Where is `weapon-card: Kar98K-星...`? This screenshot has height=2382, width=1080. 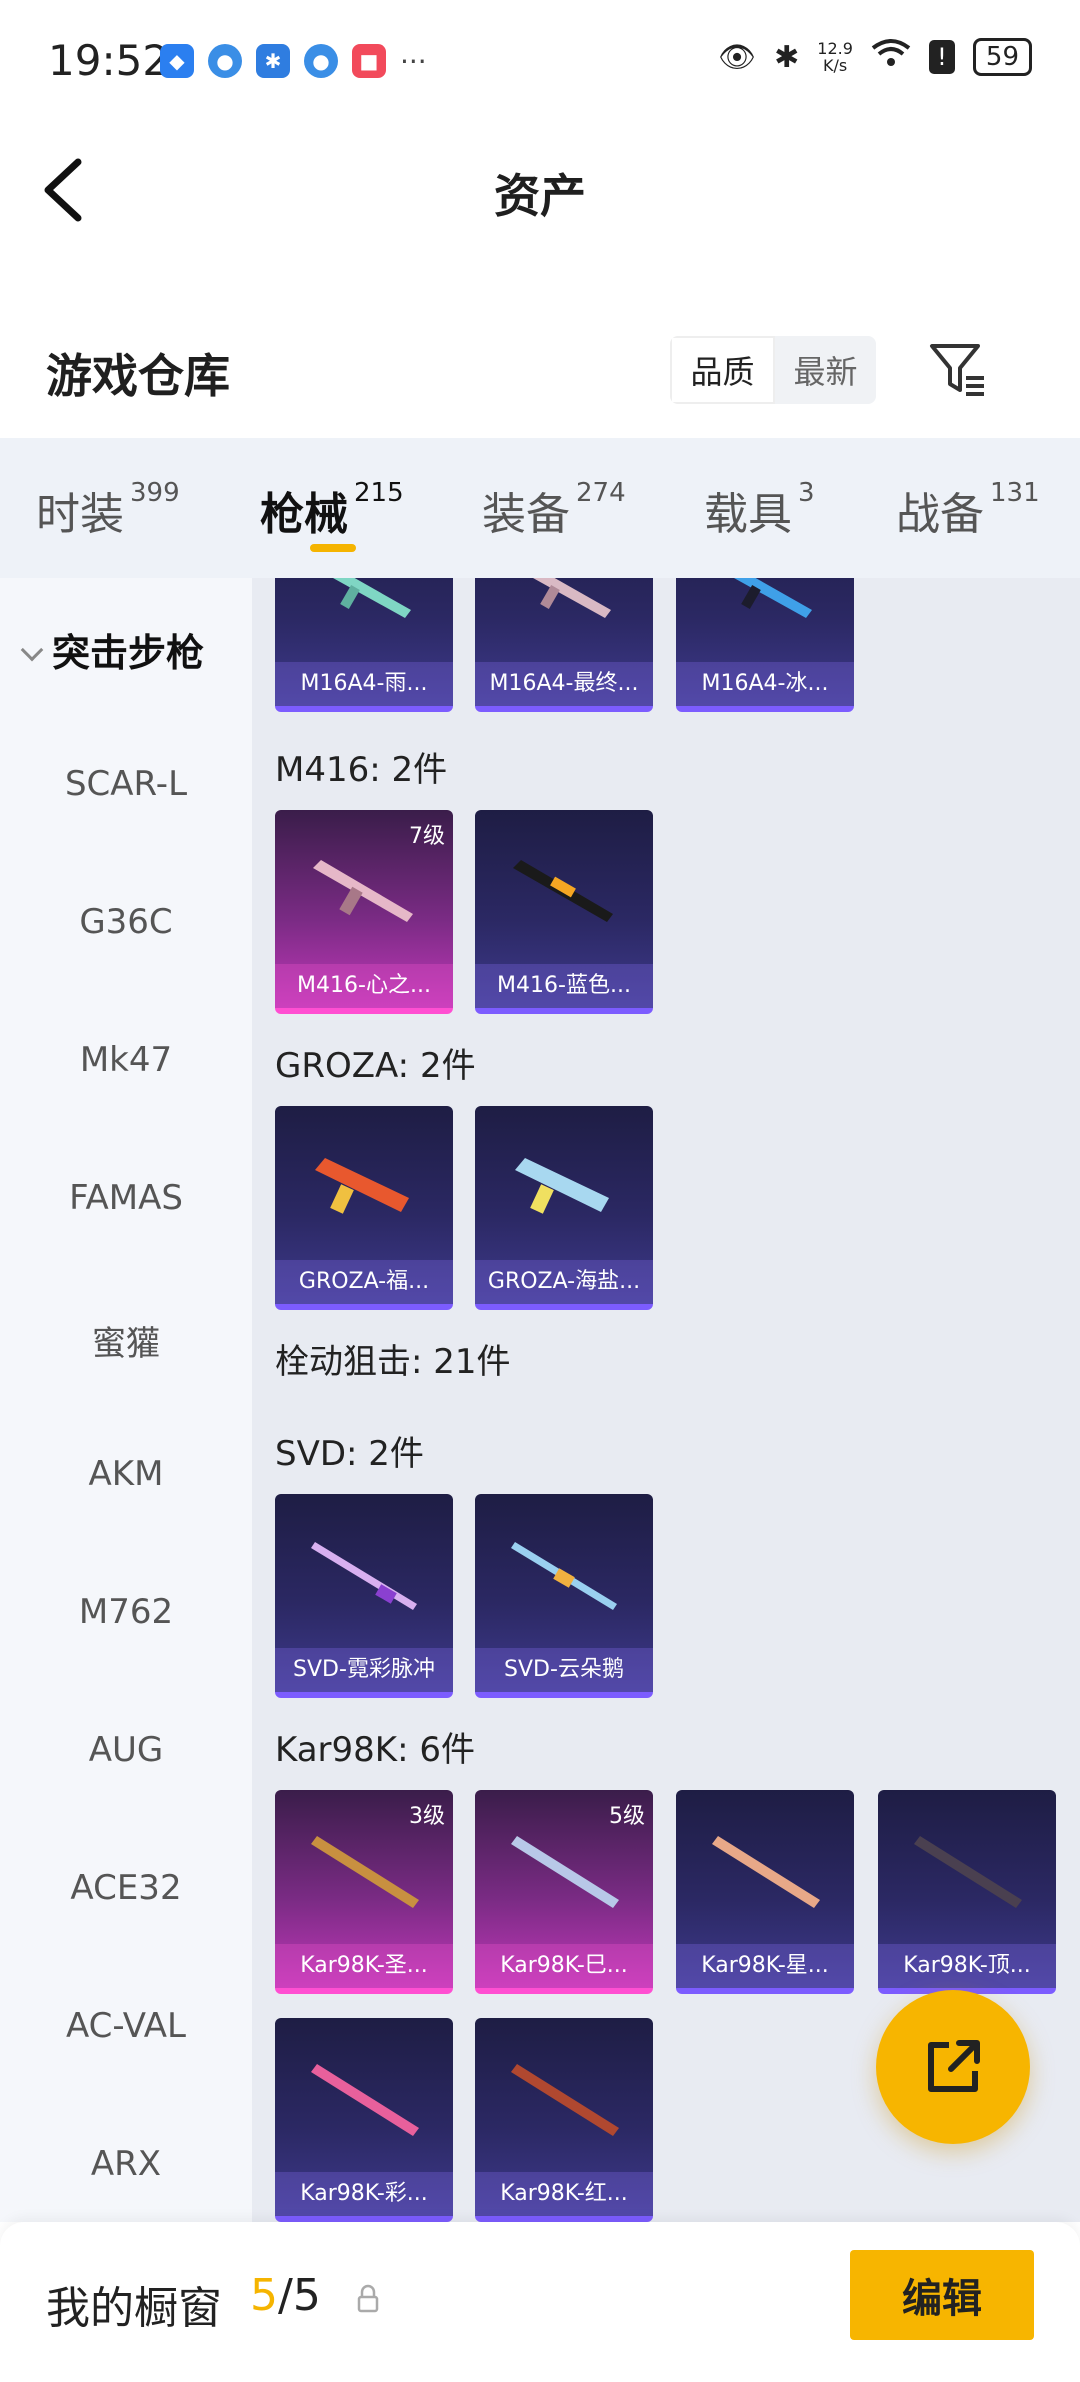
weapon-card: Kar98K-星... is located at coordinates (765, 1892).